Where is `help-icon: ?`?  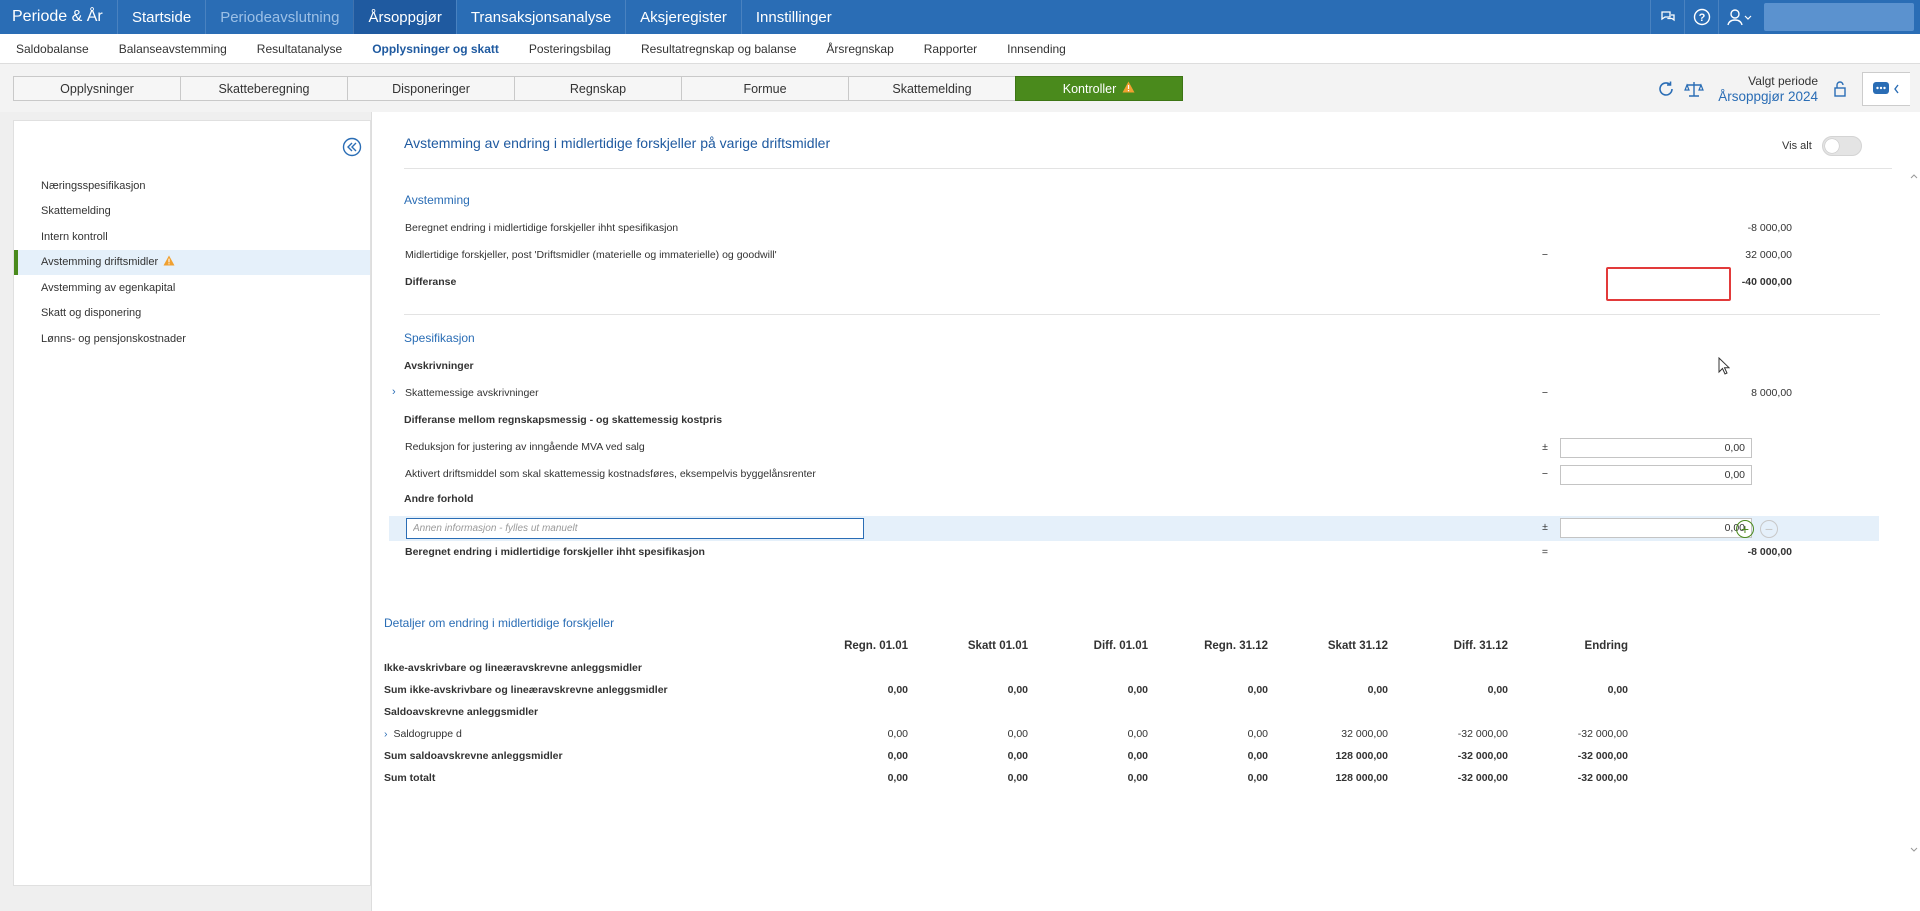 help-icon: ? is located at coordinates (1701, 17).